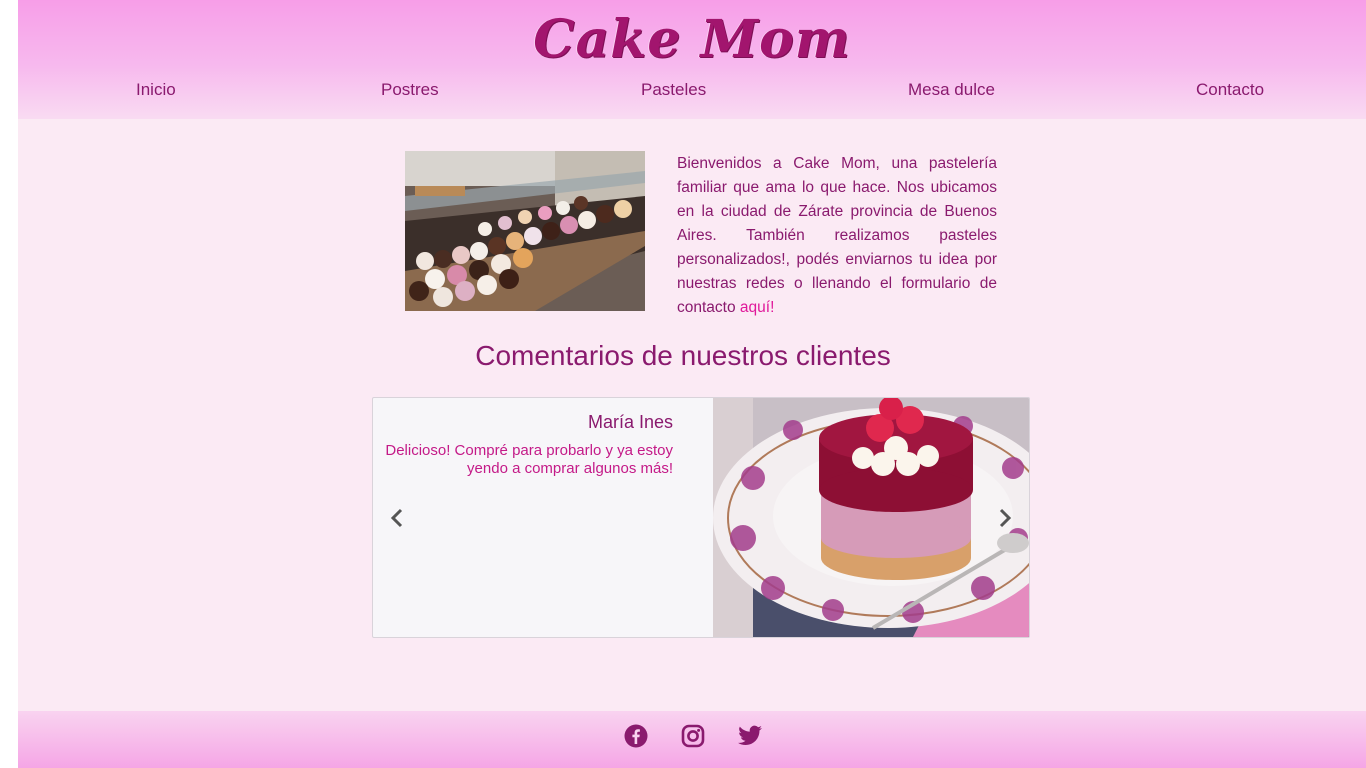  I want to click on facebook-icon, so click(636, 736).